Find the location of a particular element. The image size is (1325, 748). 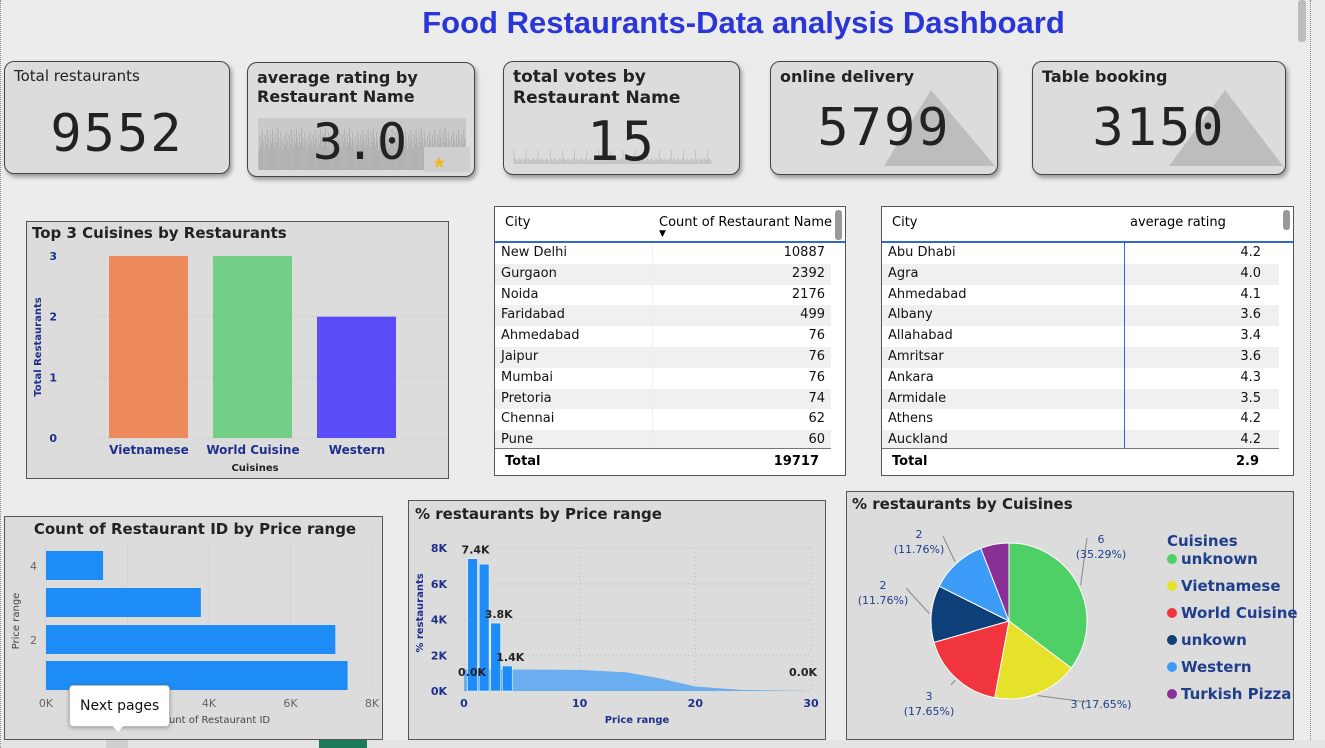

x-tick-label: 10 is located at coordinates (580, 703).